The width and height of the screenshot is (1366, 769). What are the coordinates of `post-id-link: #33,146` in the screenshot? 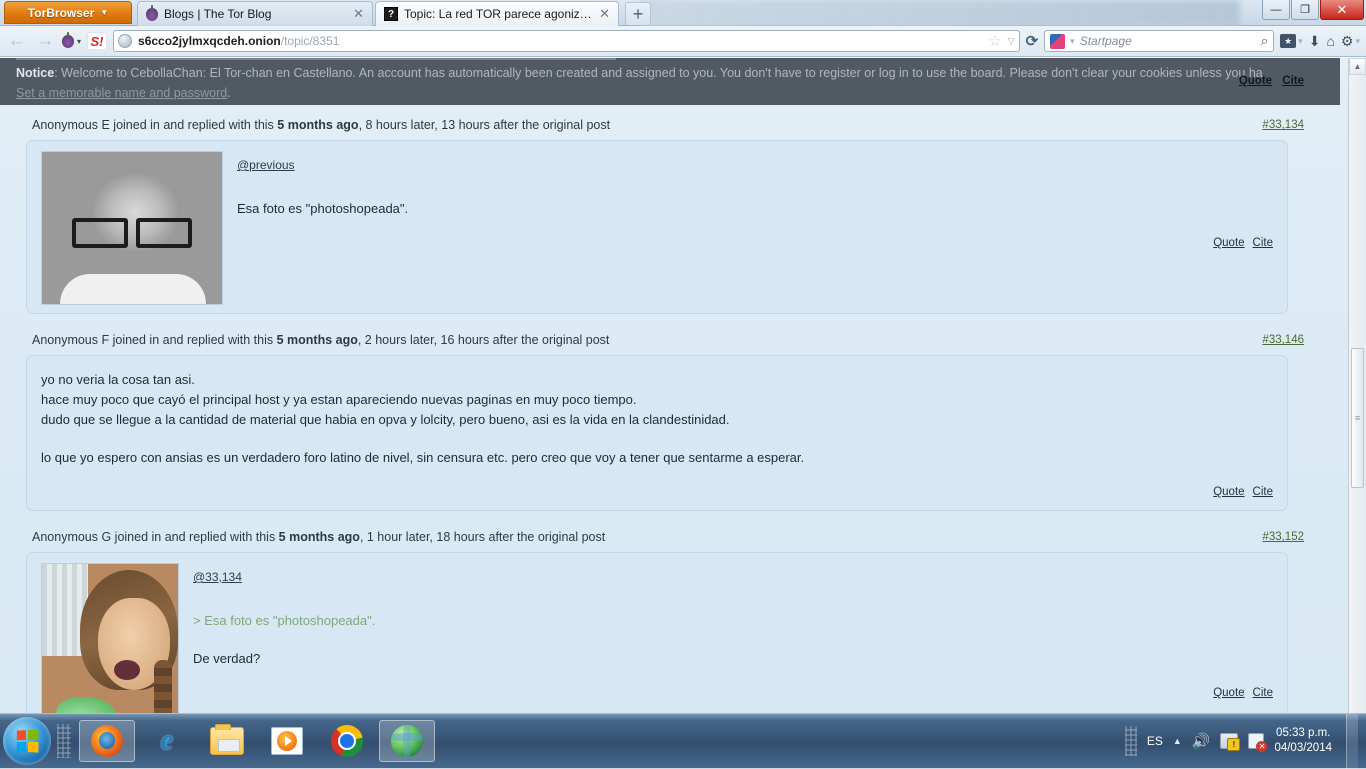 It's located at (1283, 340).